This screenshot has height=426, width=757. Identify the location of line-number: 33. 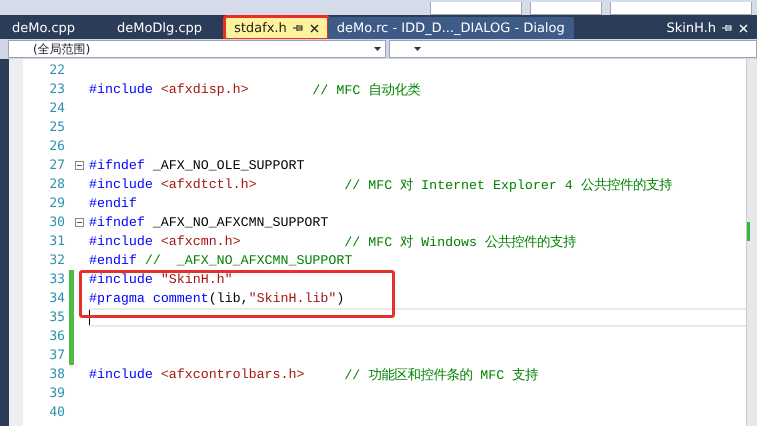
(56, 279).